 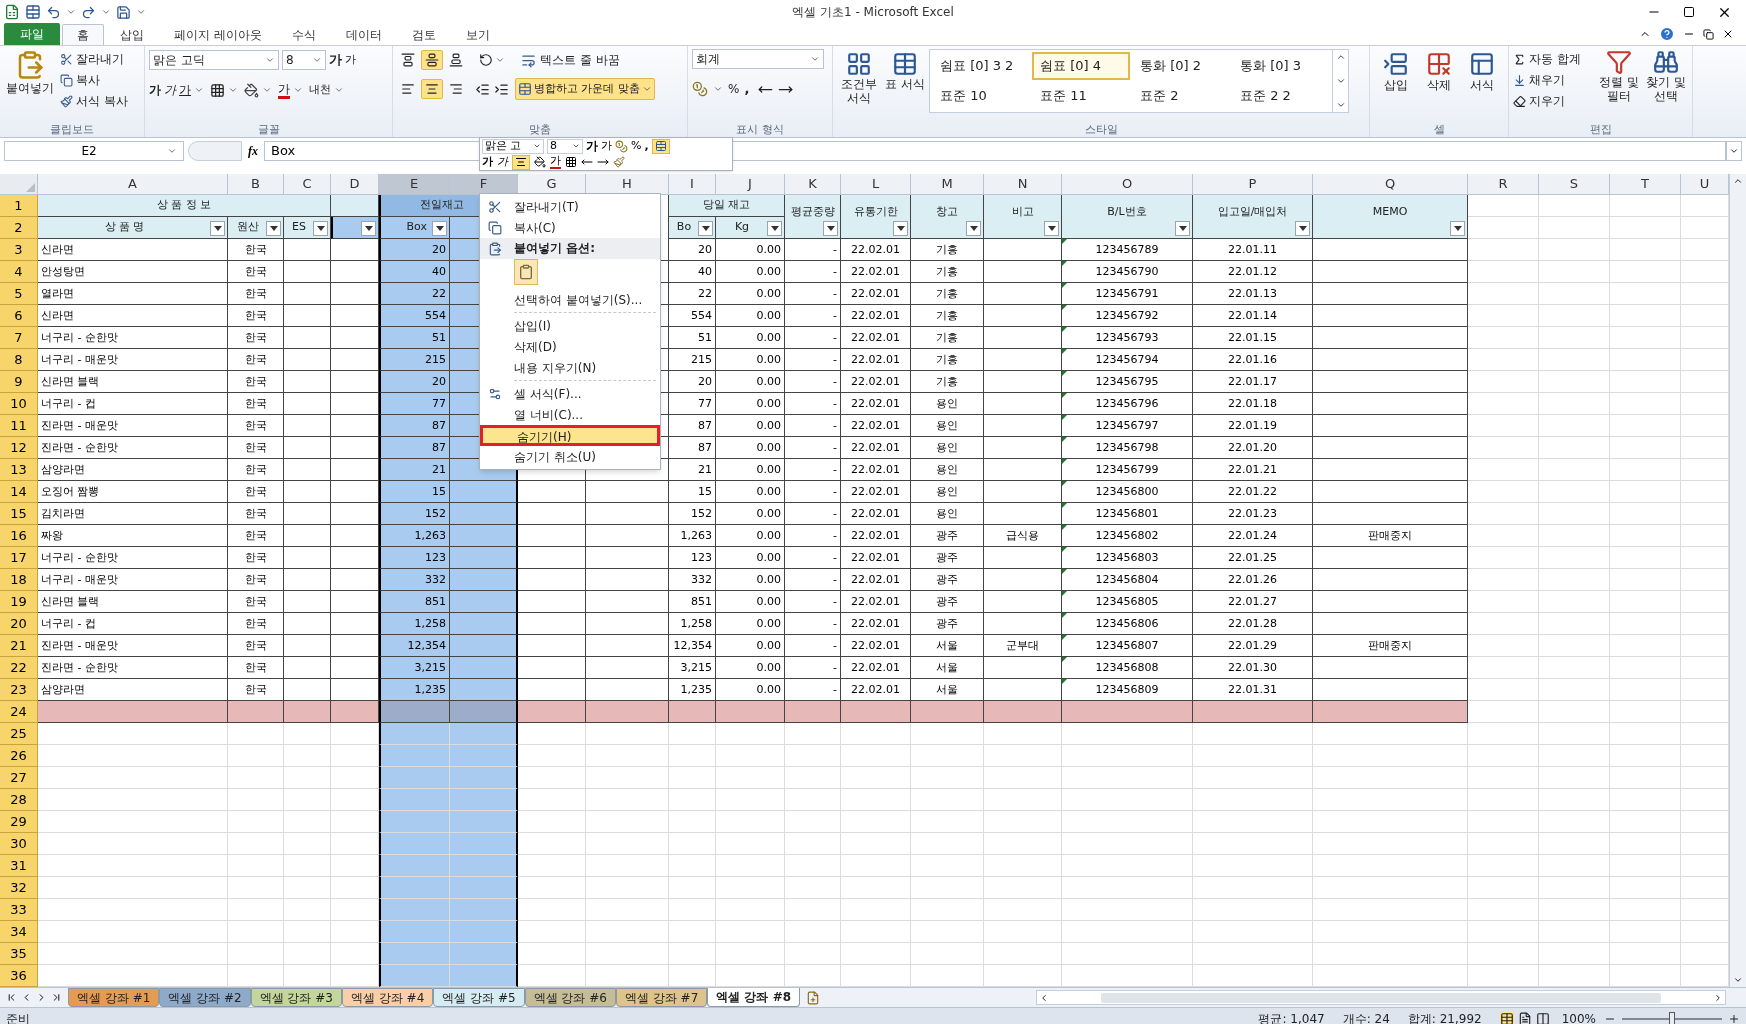 I want to click on row-header: 8, so click(x=19, y=360).